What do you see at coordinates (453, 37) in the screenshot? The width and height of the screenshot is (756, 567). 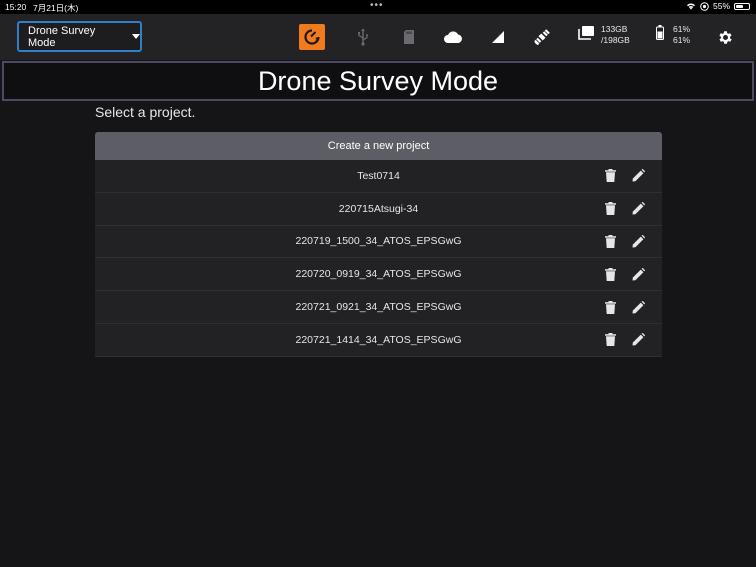 I see `cloud-icon` at bounding box center [453, 37].